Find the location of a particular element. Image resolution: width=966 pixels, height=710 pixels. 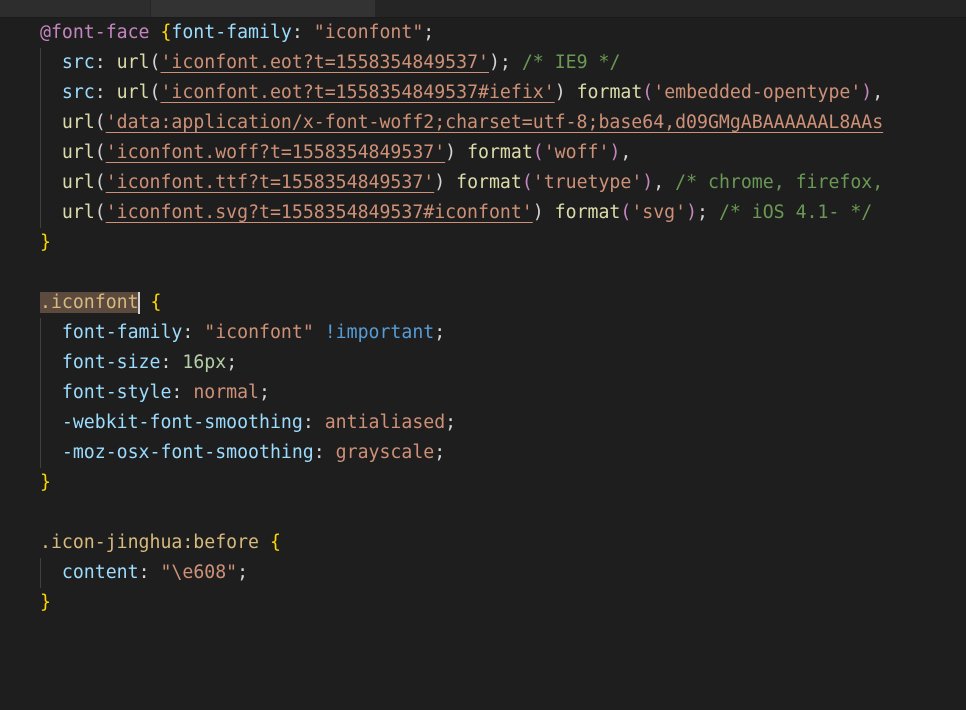

code-line: -webkit-font-smoothing: antialiased; is located at coordinates (259, 422).